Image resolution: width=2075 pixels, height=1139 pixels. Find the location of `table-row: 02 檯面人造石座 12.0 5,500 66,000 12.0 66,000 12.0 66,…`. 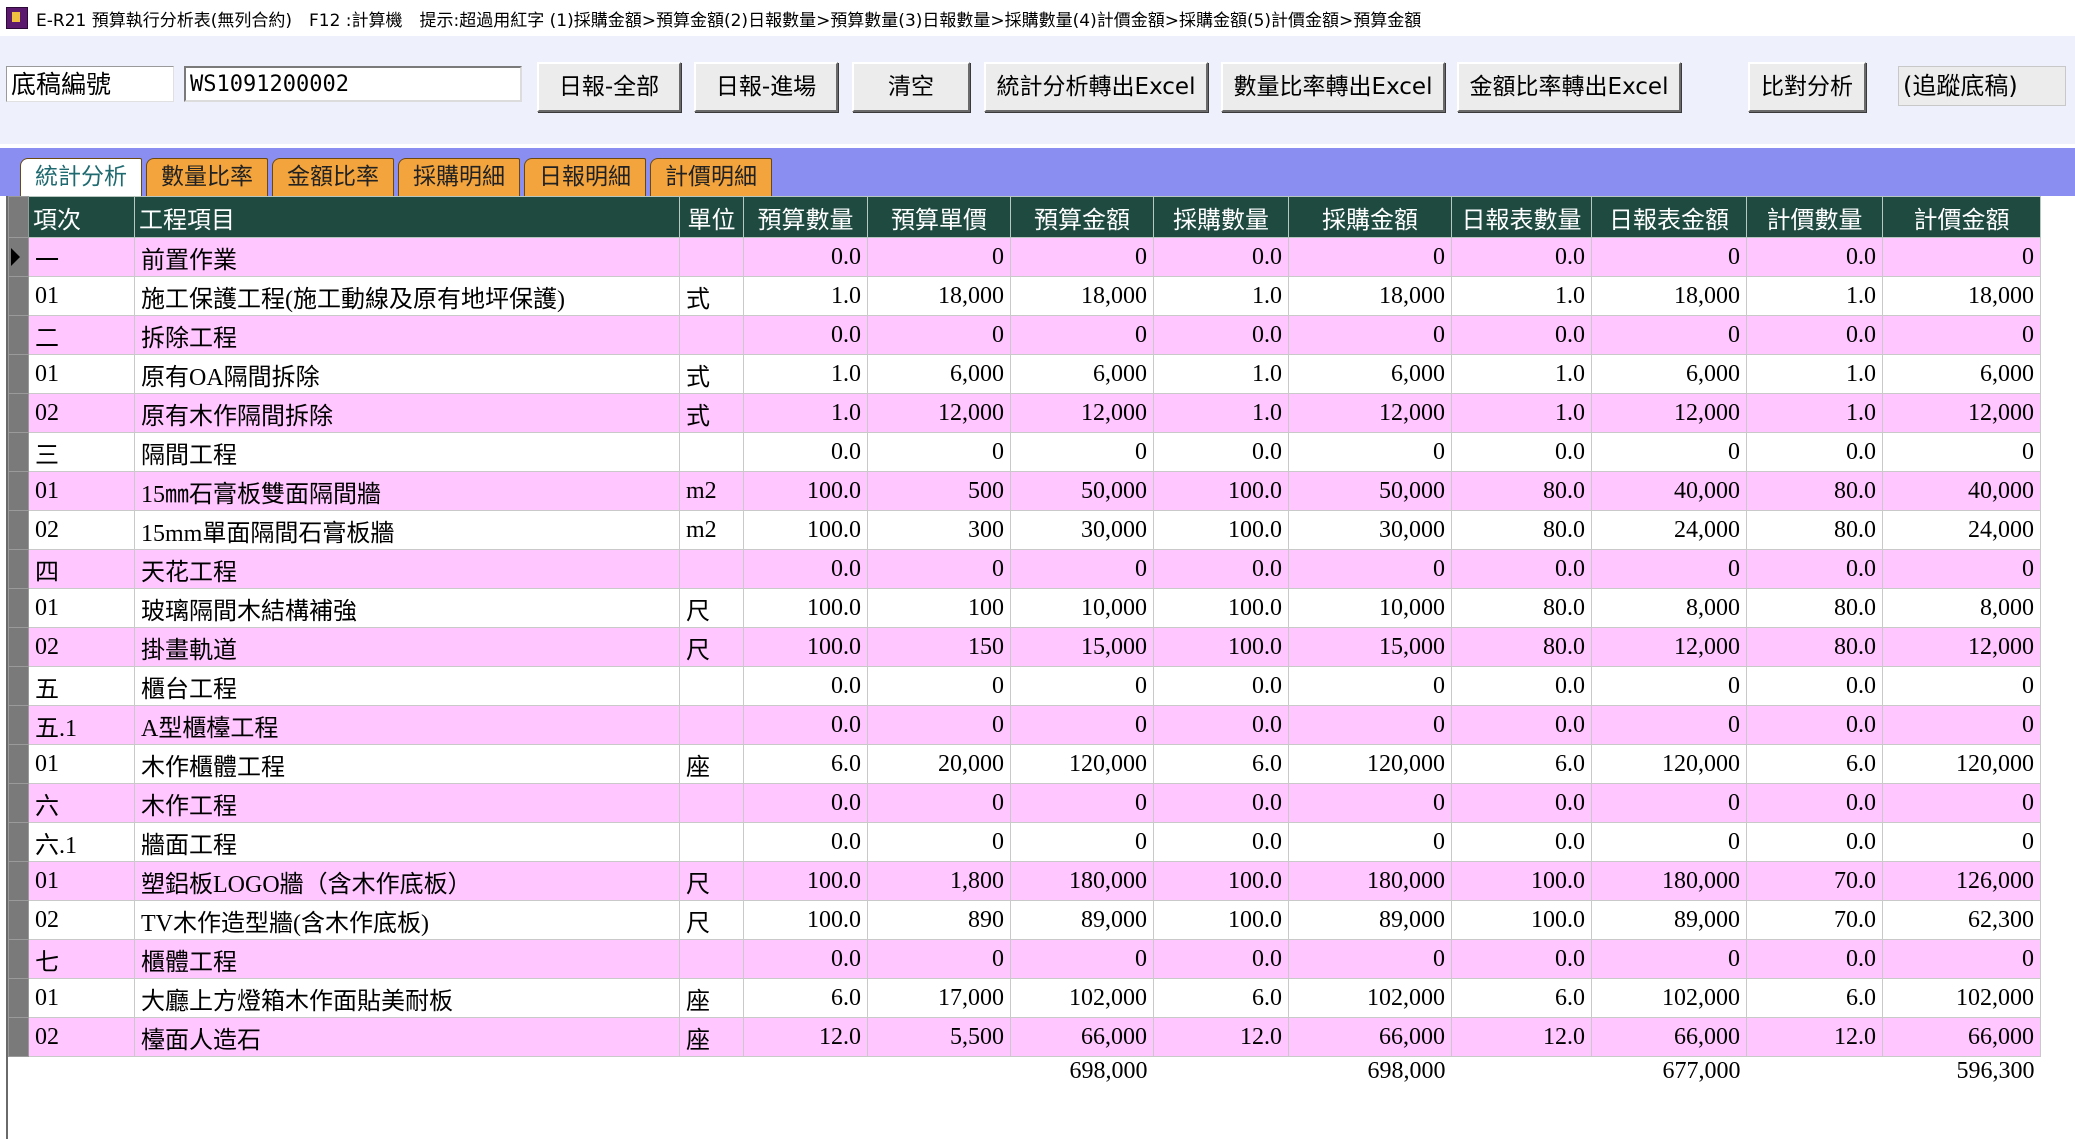

table-row: 02 檯面人造石座 12.0 5,500 66,000 12.0 66,000 12.0 66,… is located at coordinates (1024, 1037).